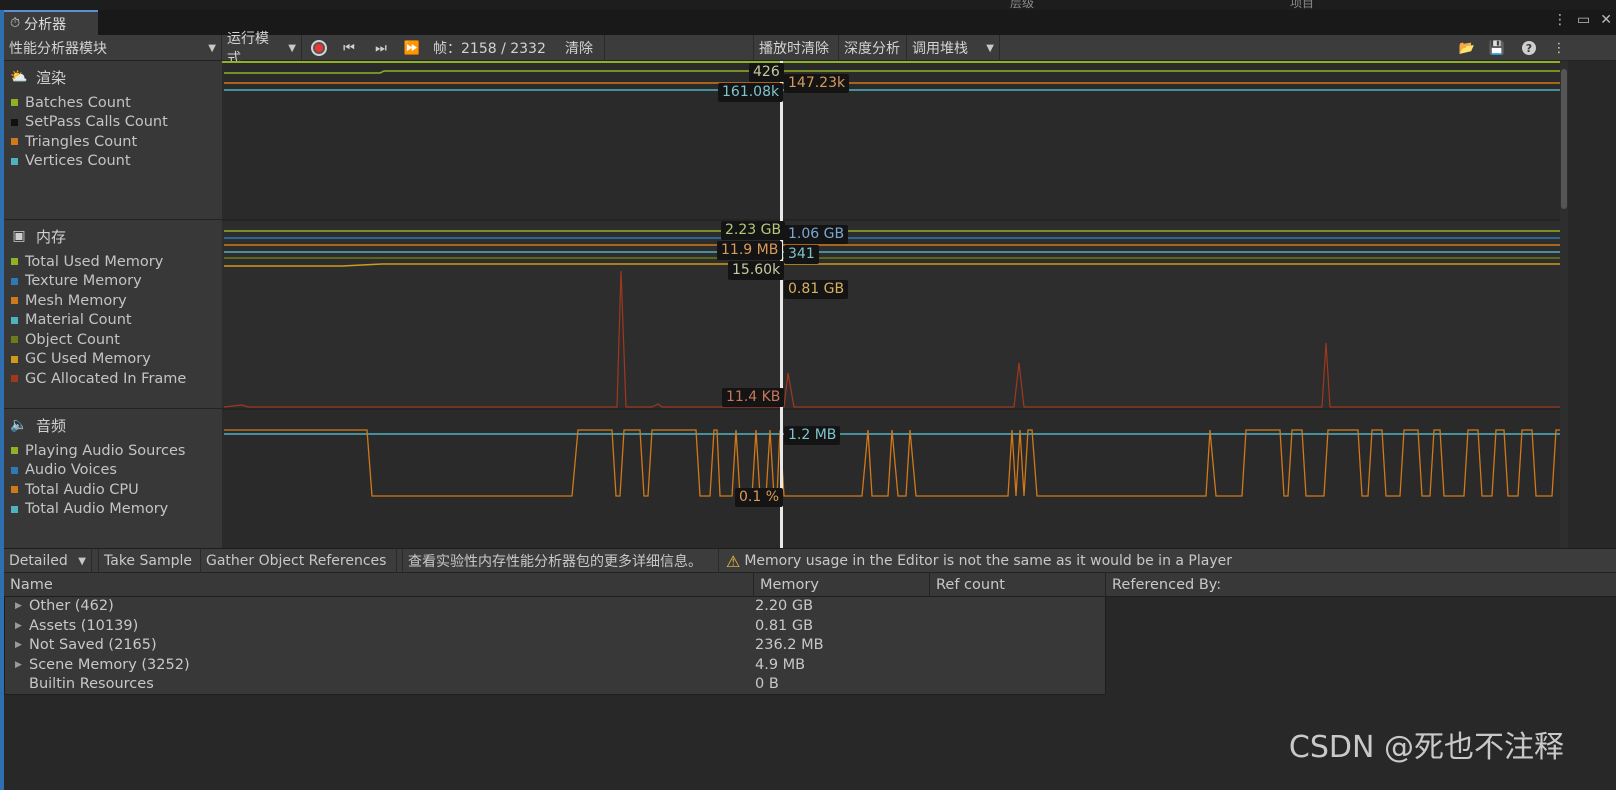 This screenshot has width=1616, height=790. I want to click on value-label-material-count: 341, so click(801, 254).